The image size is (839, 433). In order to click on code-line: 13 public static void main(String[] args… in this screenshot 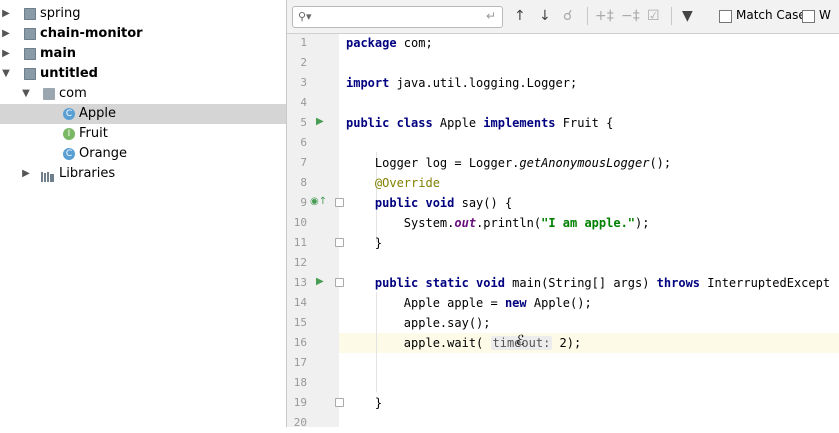, I will do `click(563, 283)`.